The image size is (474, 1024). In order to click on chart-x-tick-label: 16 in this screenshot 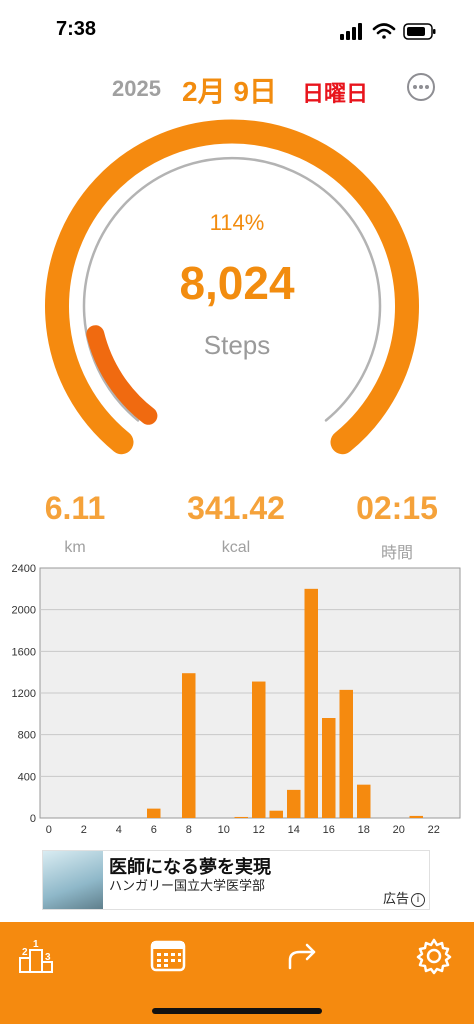, I will do `click(329, 830)`.